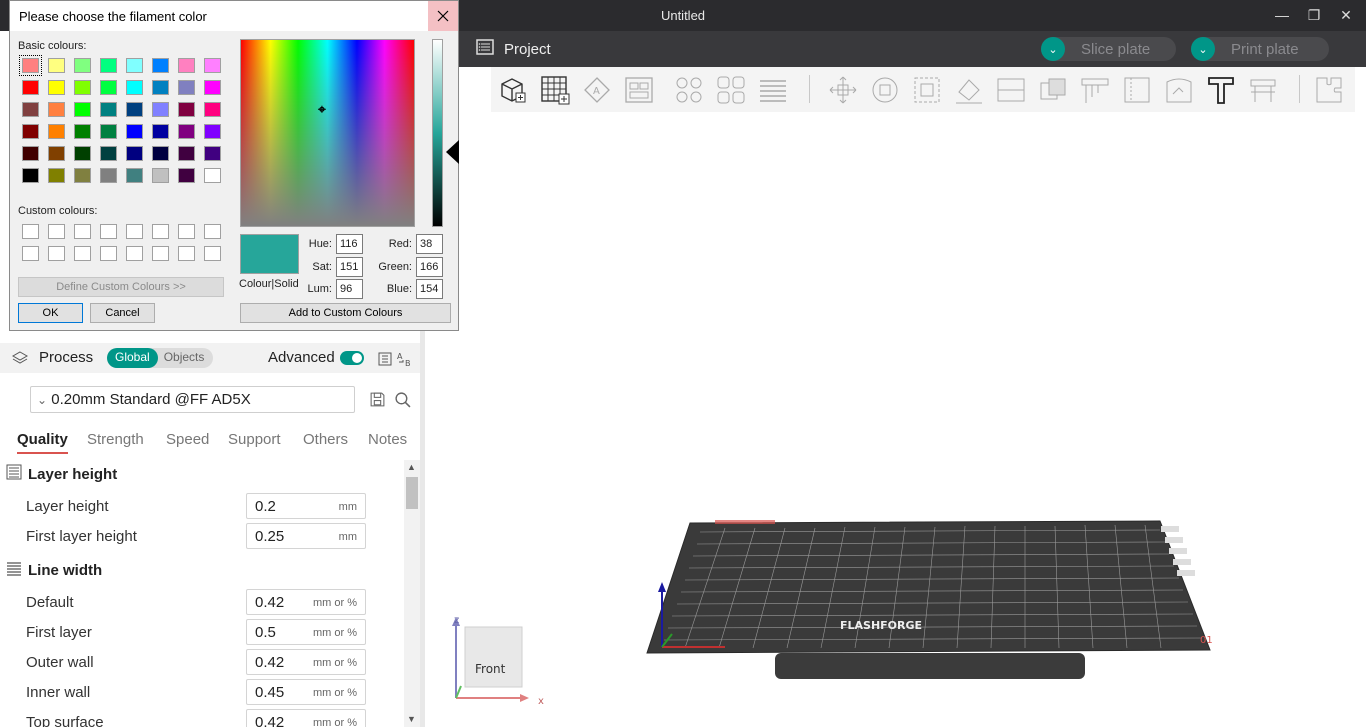 This screenshot has width=1366, height=727. I want to click on blue-field: 154, so click(429, 289).